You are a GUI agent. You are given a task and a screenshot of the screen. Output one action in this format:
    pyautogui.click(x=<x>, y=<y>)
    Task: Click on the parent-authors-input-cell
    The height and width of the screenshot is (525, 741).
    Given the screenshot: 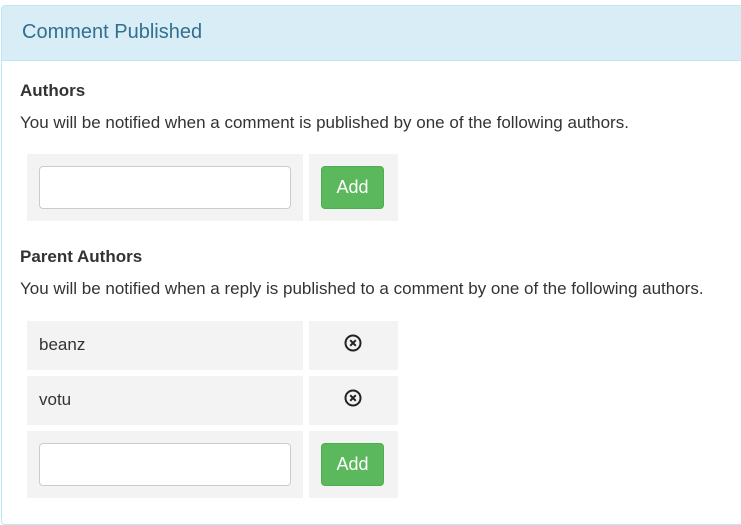 What is the action you would take?
    pyautogui.click(x=165, y=464)
    